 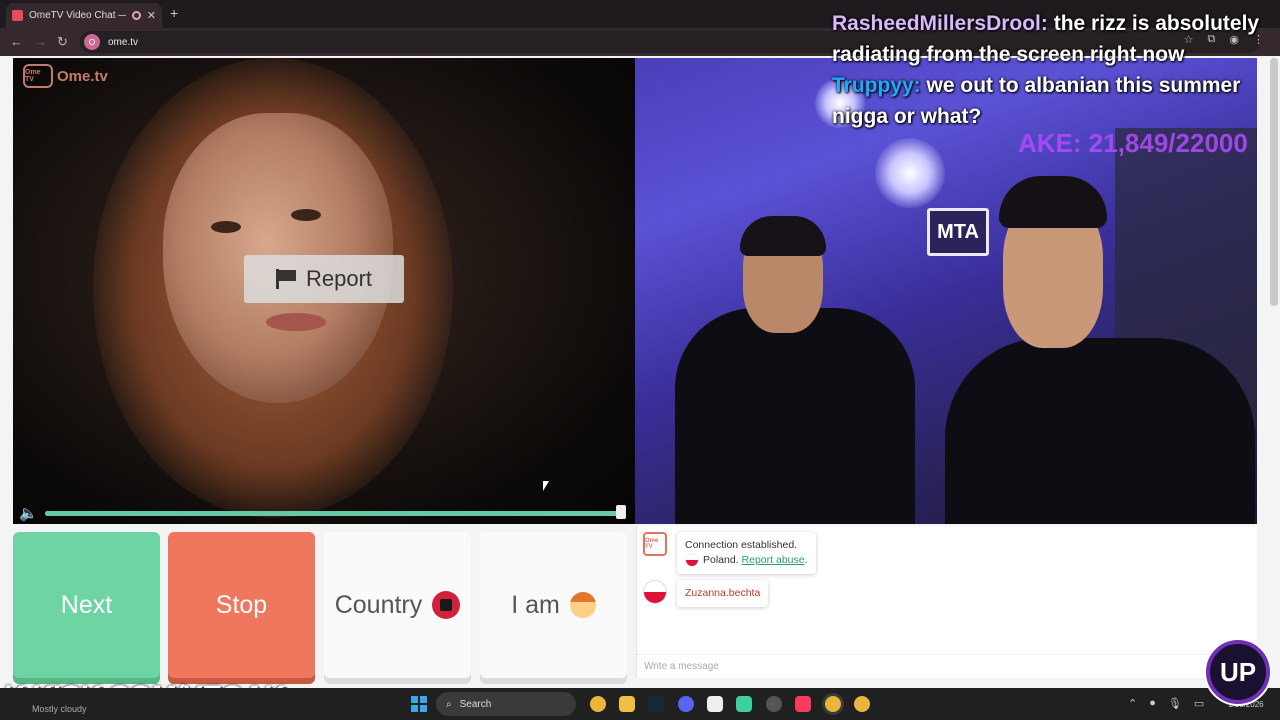 I want to click on taskbar-search: ⌕ Search, so click(x=506, y=704).